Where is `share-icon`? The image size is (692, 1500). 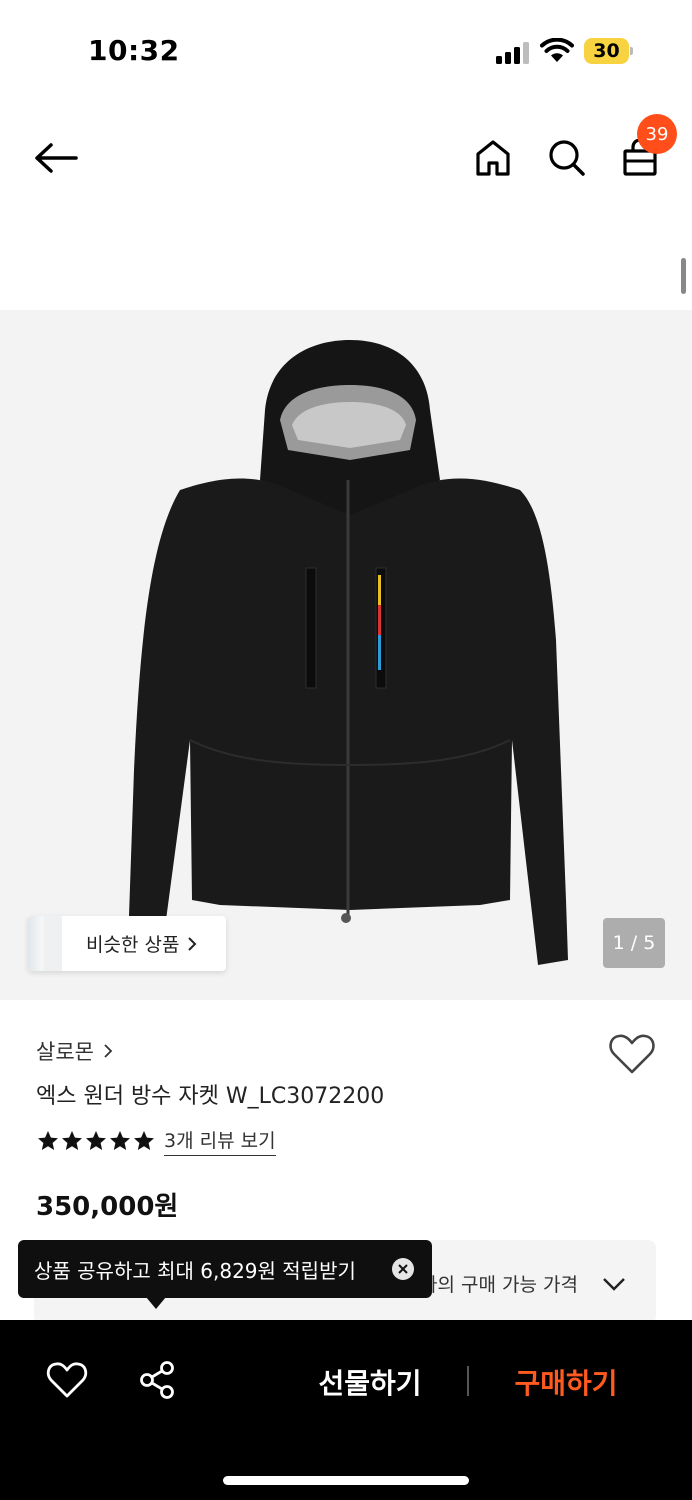 share-icon is located at coordinates (157, 1380).